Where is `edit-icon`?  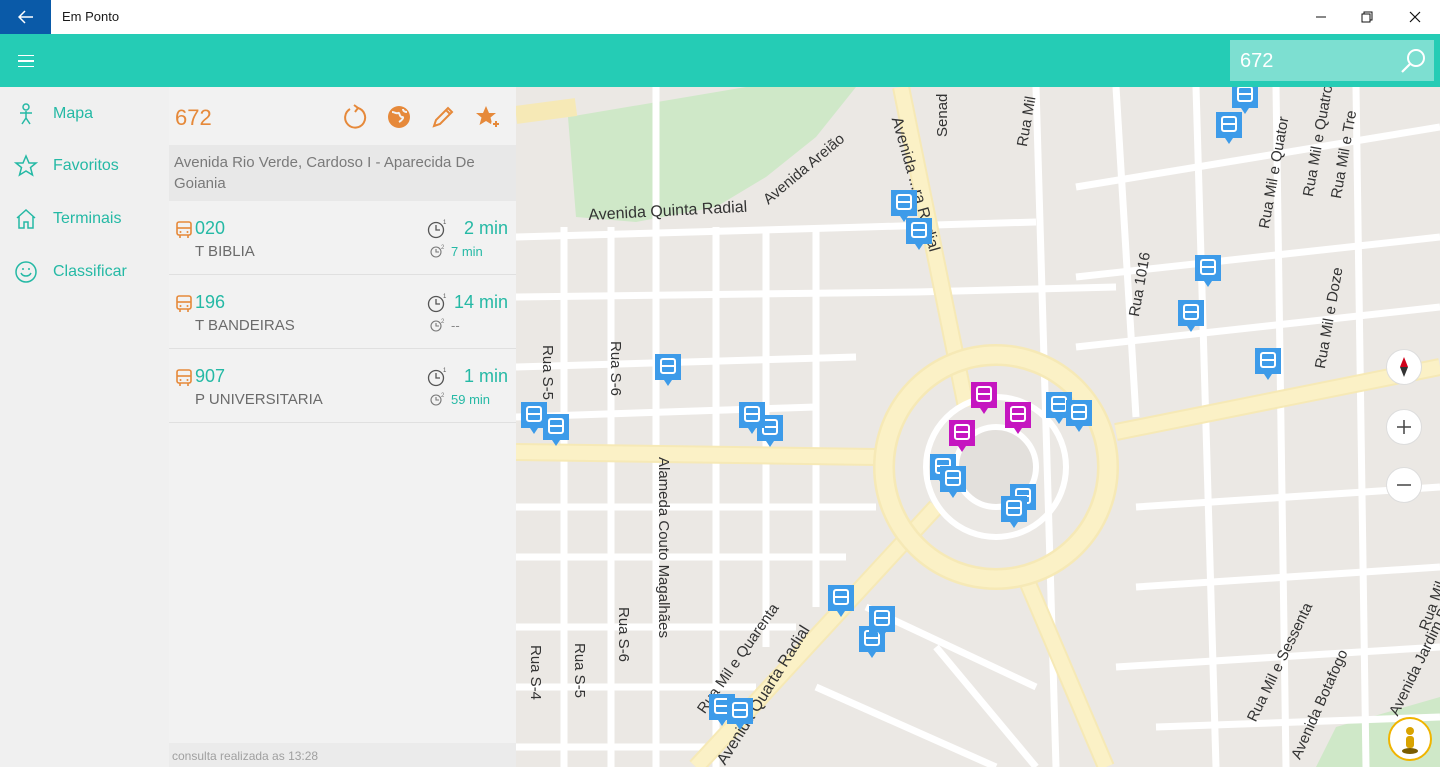
edit-icon is located at coordinates (443, 117).